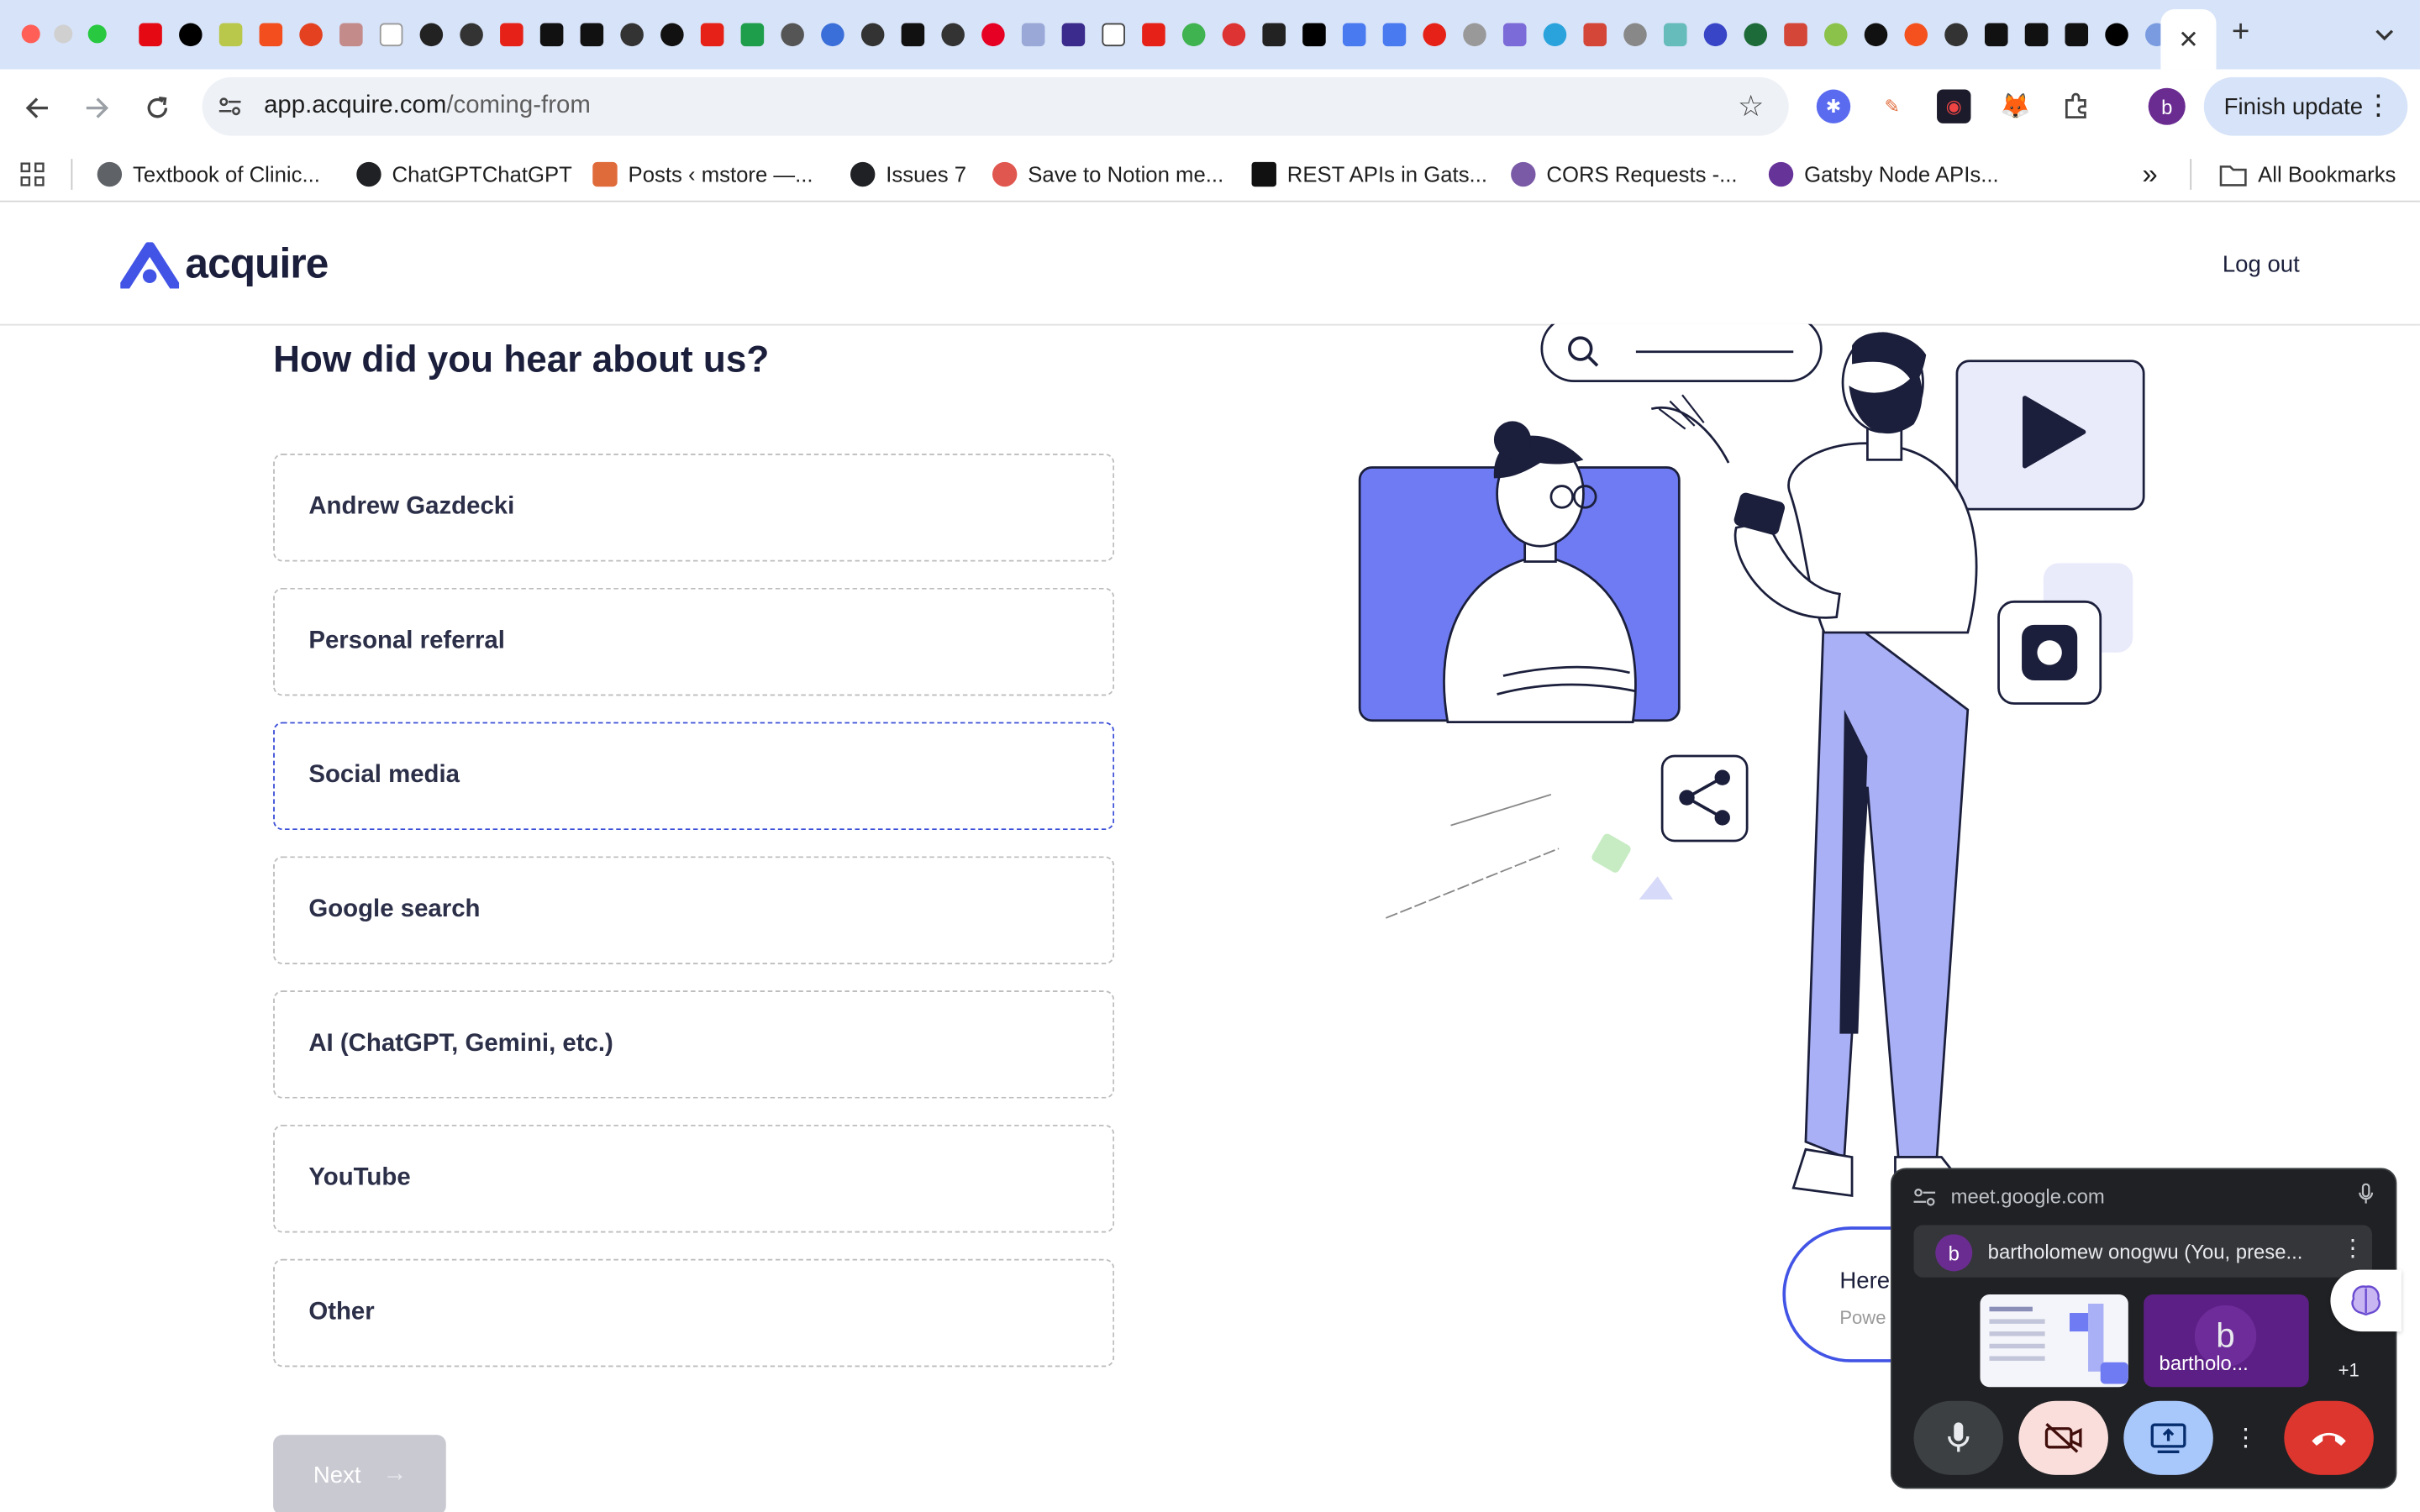  I want to click on acquire-logo: acquire, so click(225, 265).